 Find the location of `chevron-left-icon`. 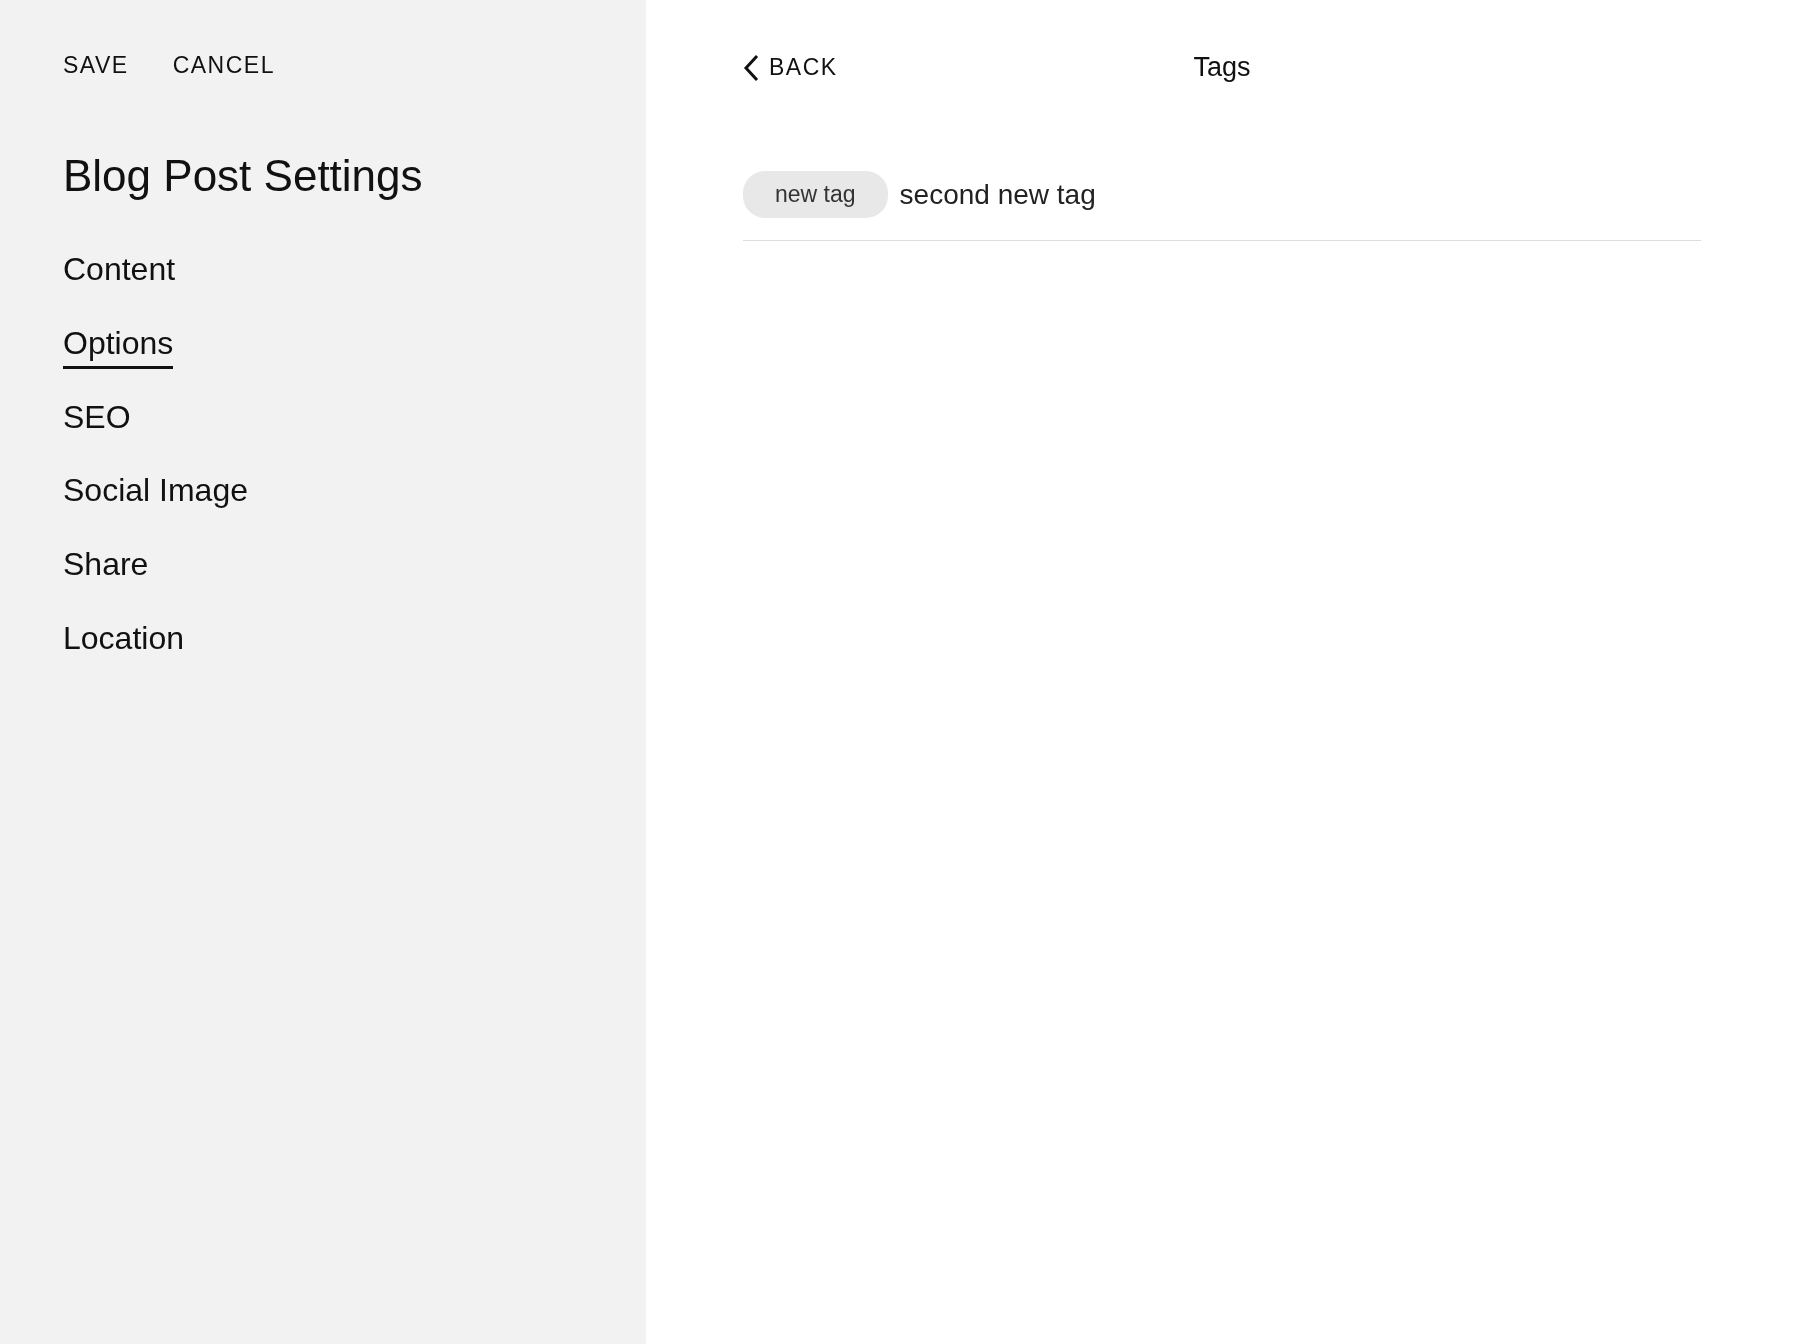

chevron-left-icon is located at coordinates (751, 67).